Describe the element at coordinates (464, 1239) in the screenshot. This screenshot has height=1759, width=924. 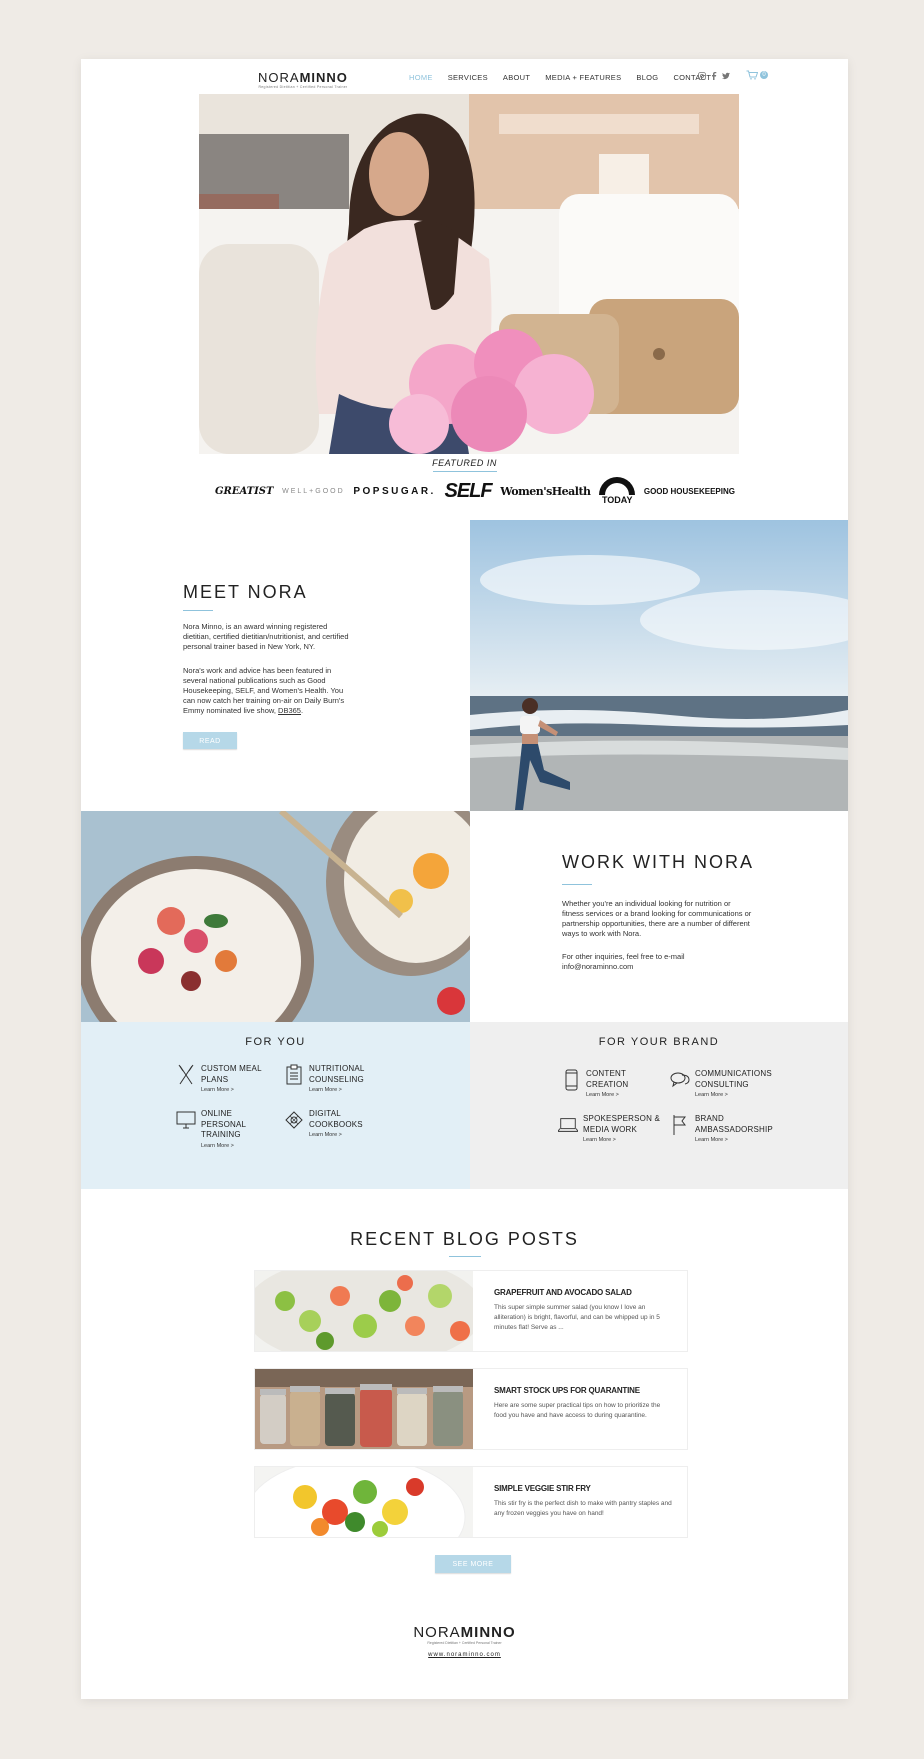
I see `recent-blog-posts-title: RECENT BLOG POSTS` at that location.